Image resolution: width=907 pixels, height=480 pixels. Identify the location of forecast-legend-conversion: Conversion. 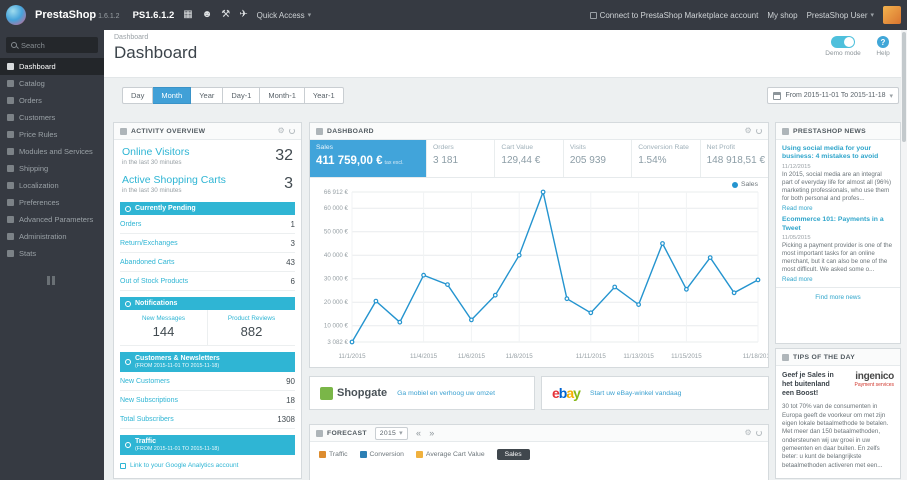
(381, 454).